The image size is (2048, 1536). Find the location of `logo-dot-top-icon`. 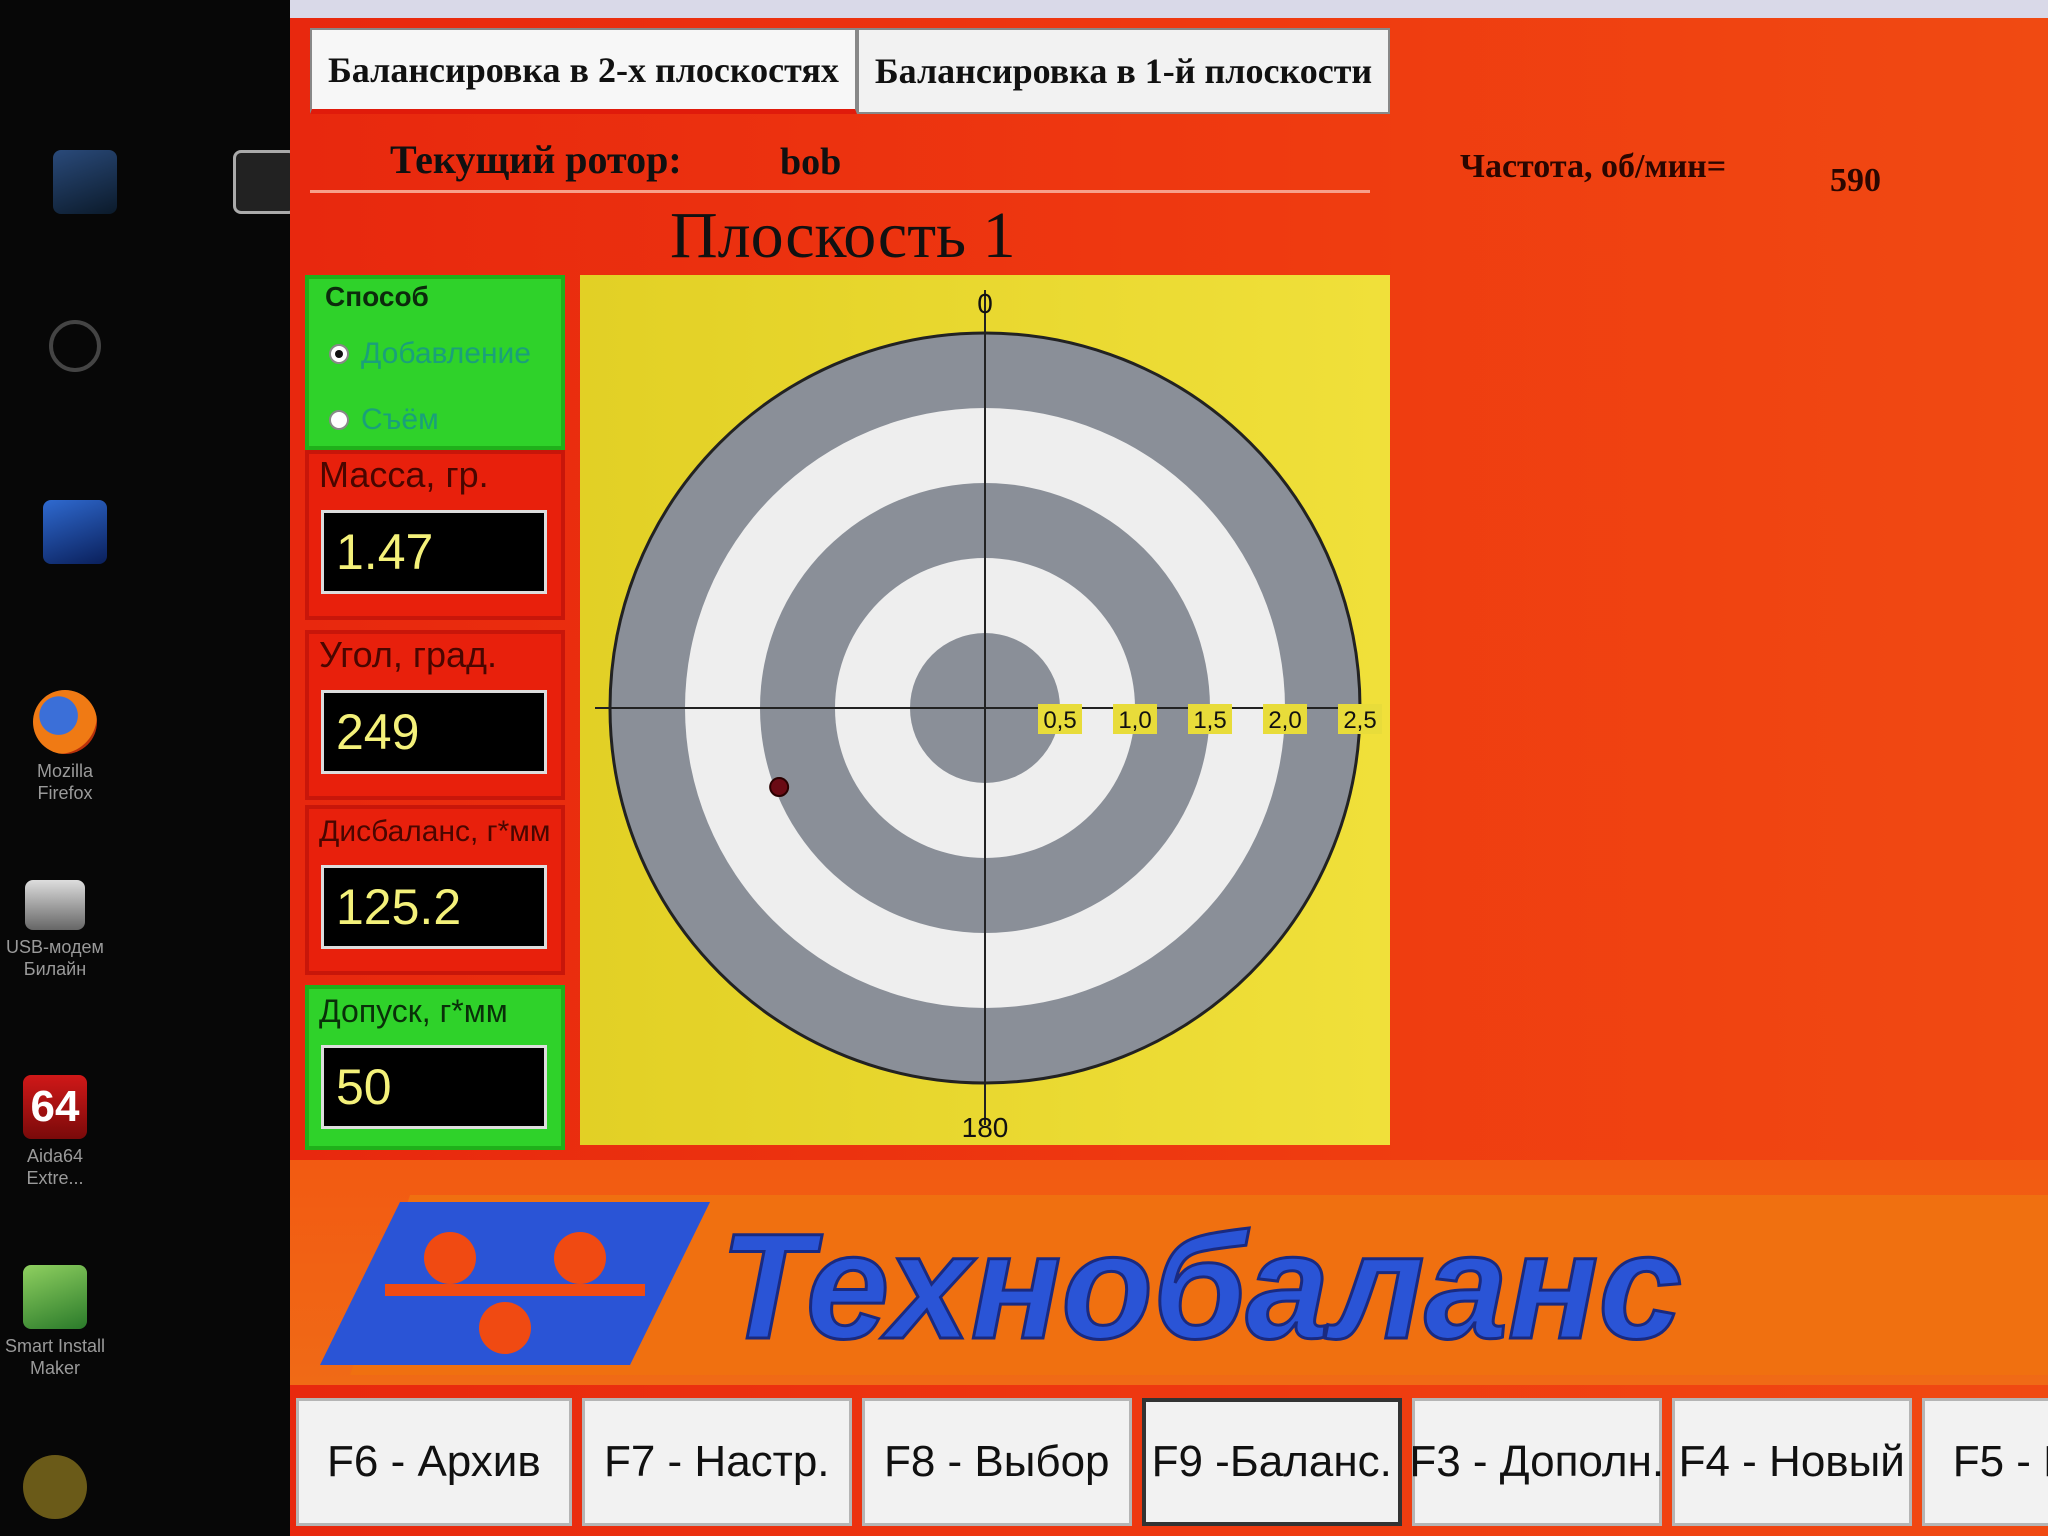

logo-dot-top-icon is located at coordinates (450, 1258).